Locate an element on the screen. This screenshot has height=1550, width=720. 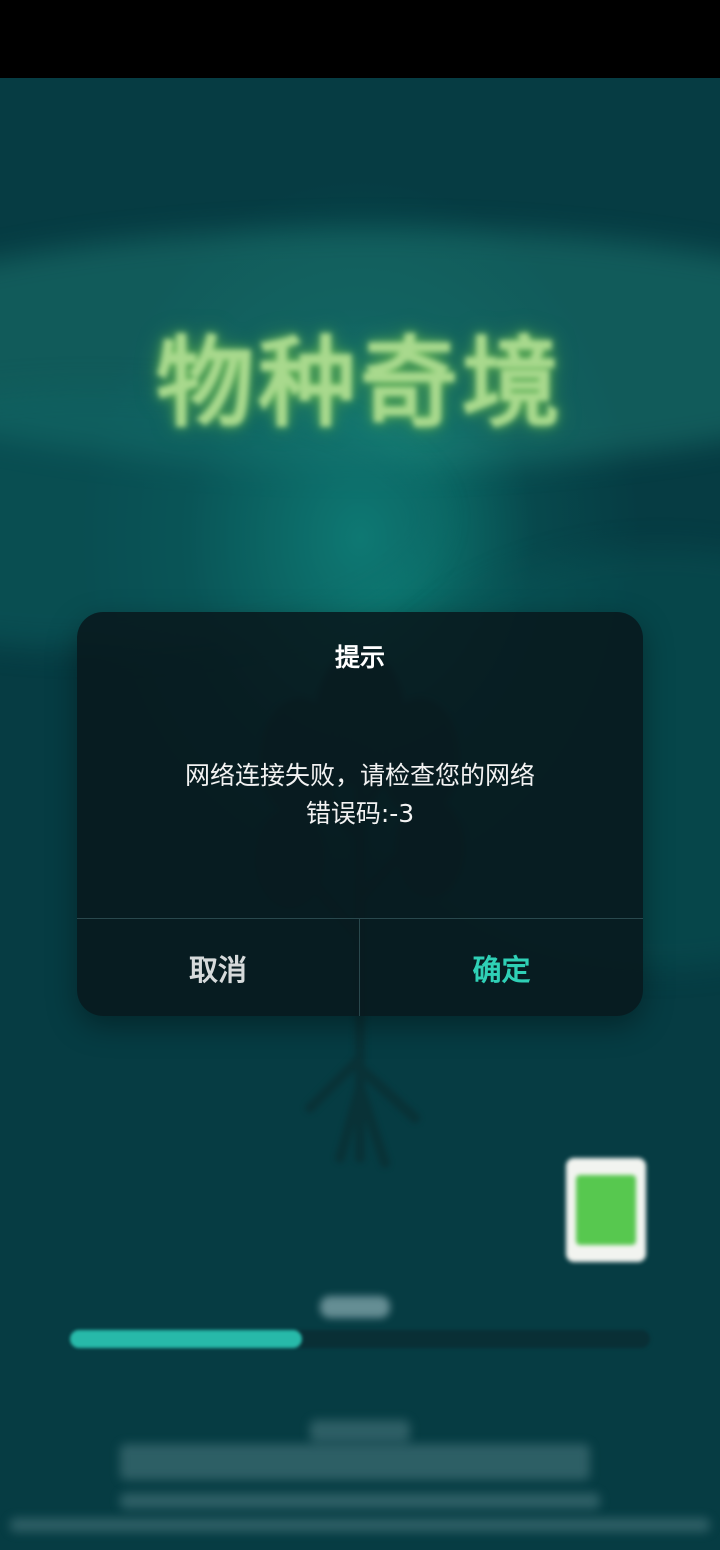
health-advisory-badge is located at coordinates (606, 1210).